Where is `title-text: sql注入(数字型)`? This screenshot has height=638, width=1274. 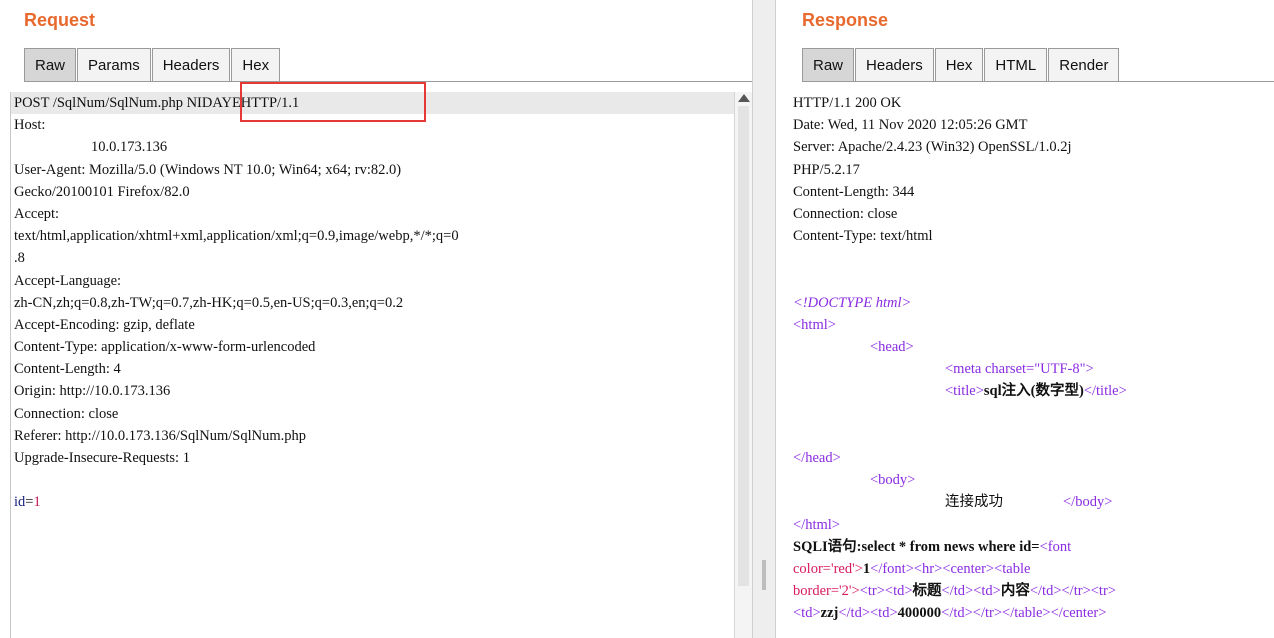
title-text: sql注入(数字型) is located at coordinates (1033, 391).